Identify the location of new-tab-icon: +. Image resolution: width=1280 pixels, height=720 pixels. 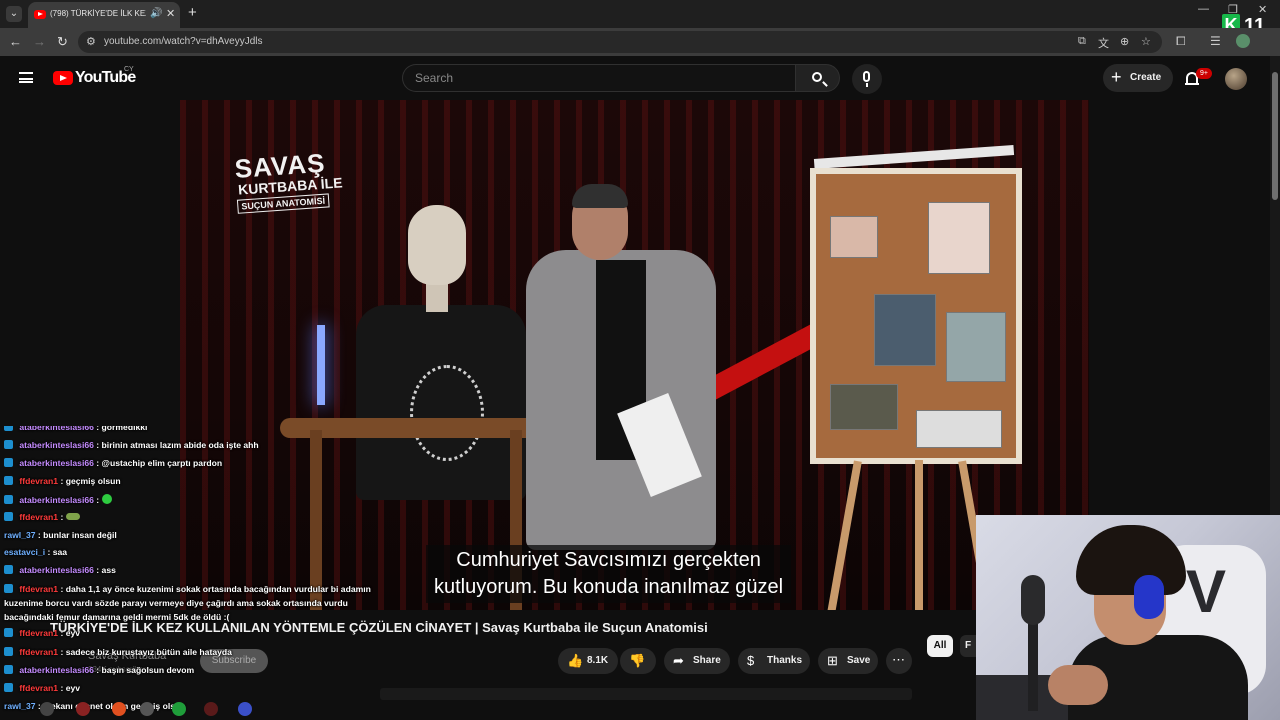
(192, 12).